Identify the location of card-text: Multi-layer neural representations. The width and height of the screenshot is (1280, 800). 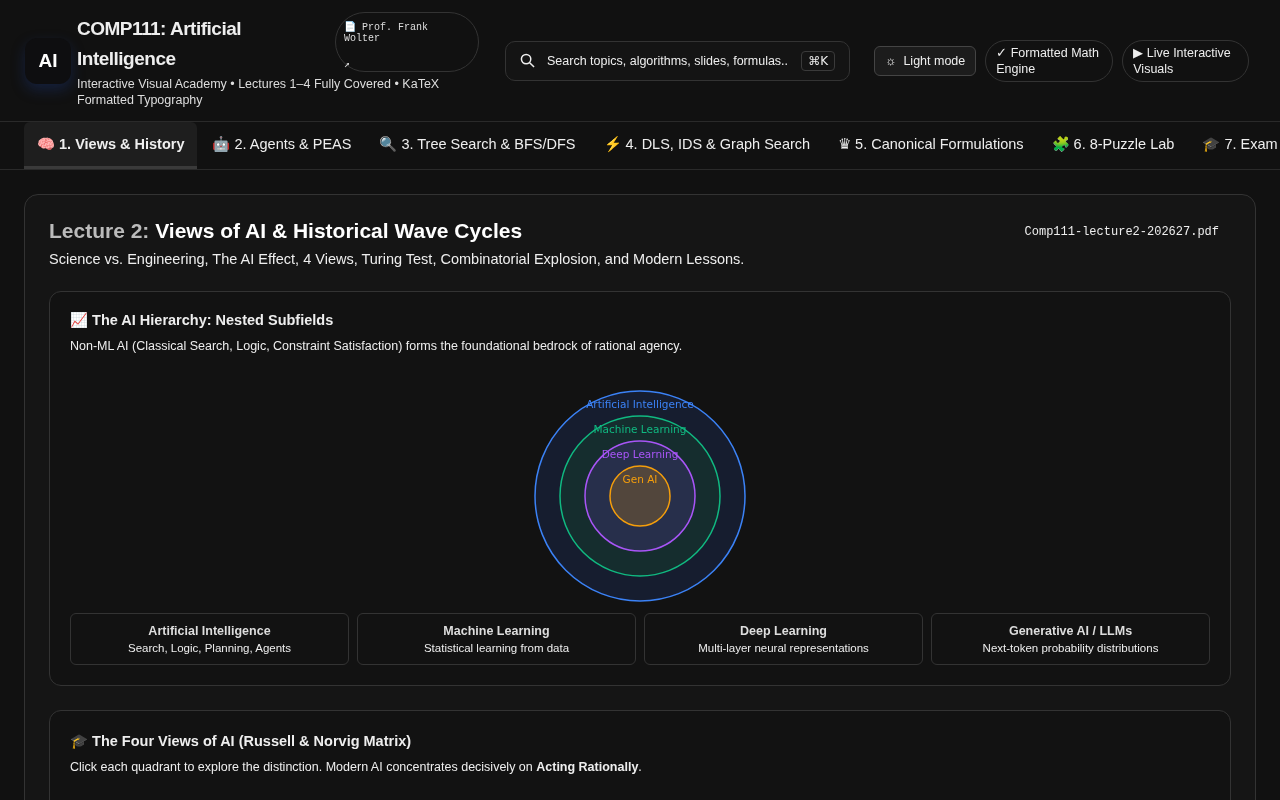
(783, 648).